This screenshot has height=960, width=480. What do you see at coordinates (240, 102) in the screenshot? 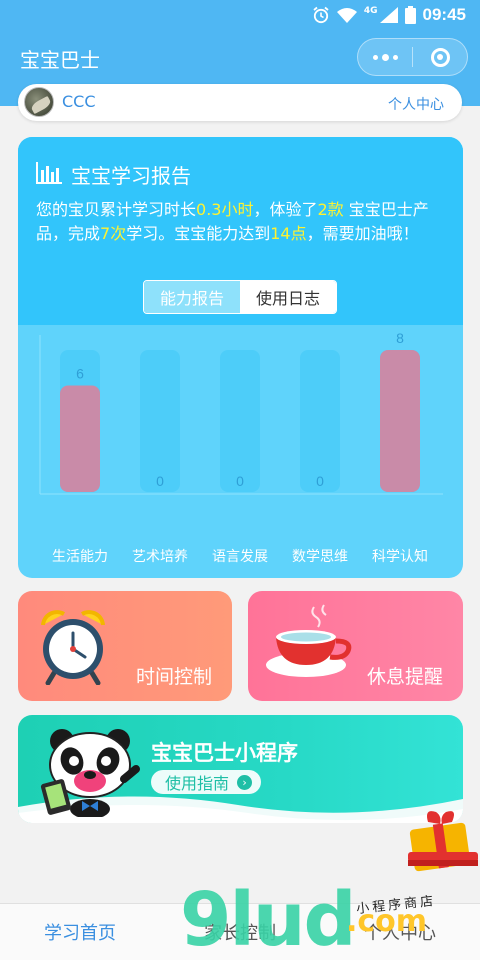
I see `profile-bar: CCC 个人中心` at bounding box center [240, 102].